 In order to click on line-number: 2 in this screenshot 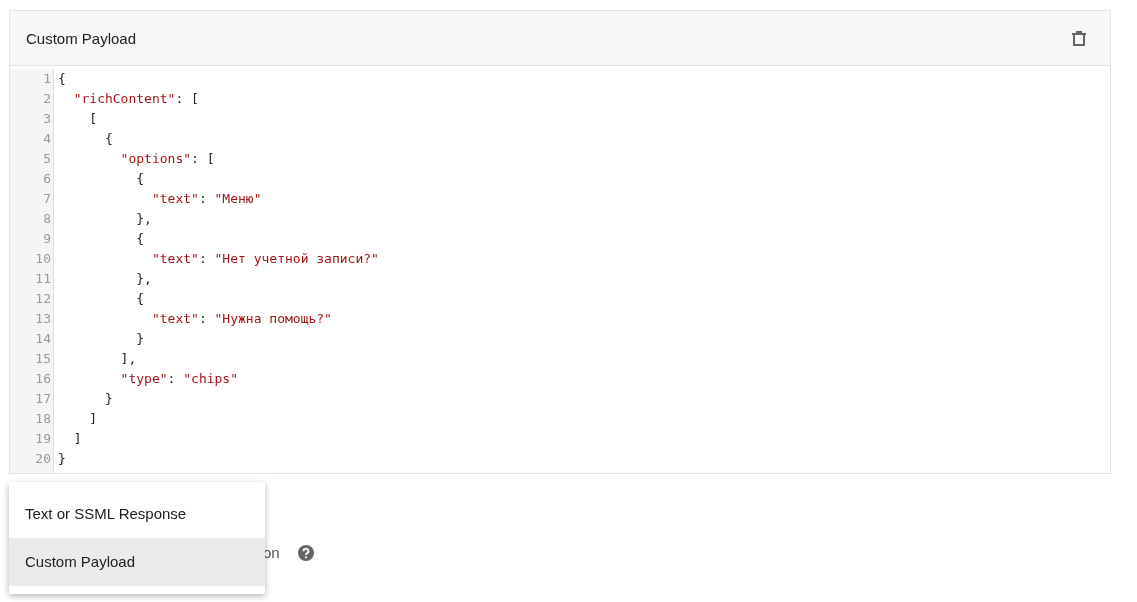, I will do `click(46, 99)`.